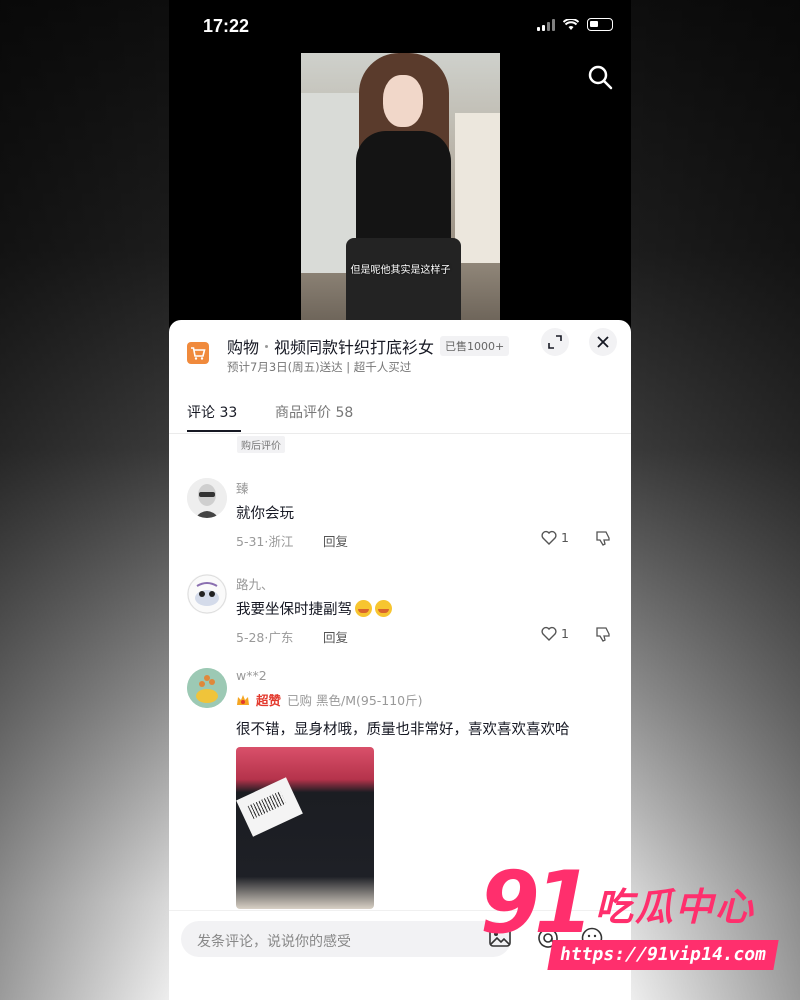  What do you see at coordinates (400, 270) in the screenshot?
I see `video-caption: 但是呢他其实是这样子` at bounding box center [400, 270].